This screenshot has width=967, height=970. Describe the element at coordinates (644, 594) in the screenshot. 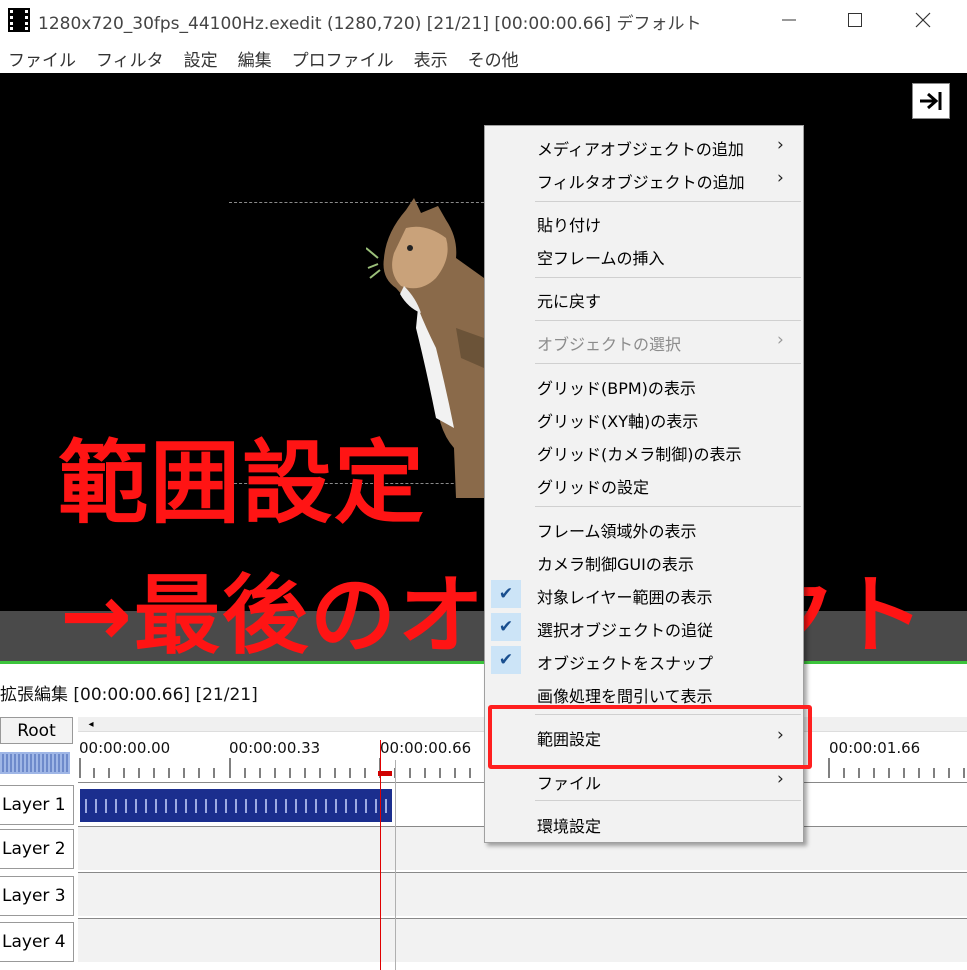

I see `menu-item-layer-range: ✔ 対象レイヤー範囲の表示` at that location.